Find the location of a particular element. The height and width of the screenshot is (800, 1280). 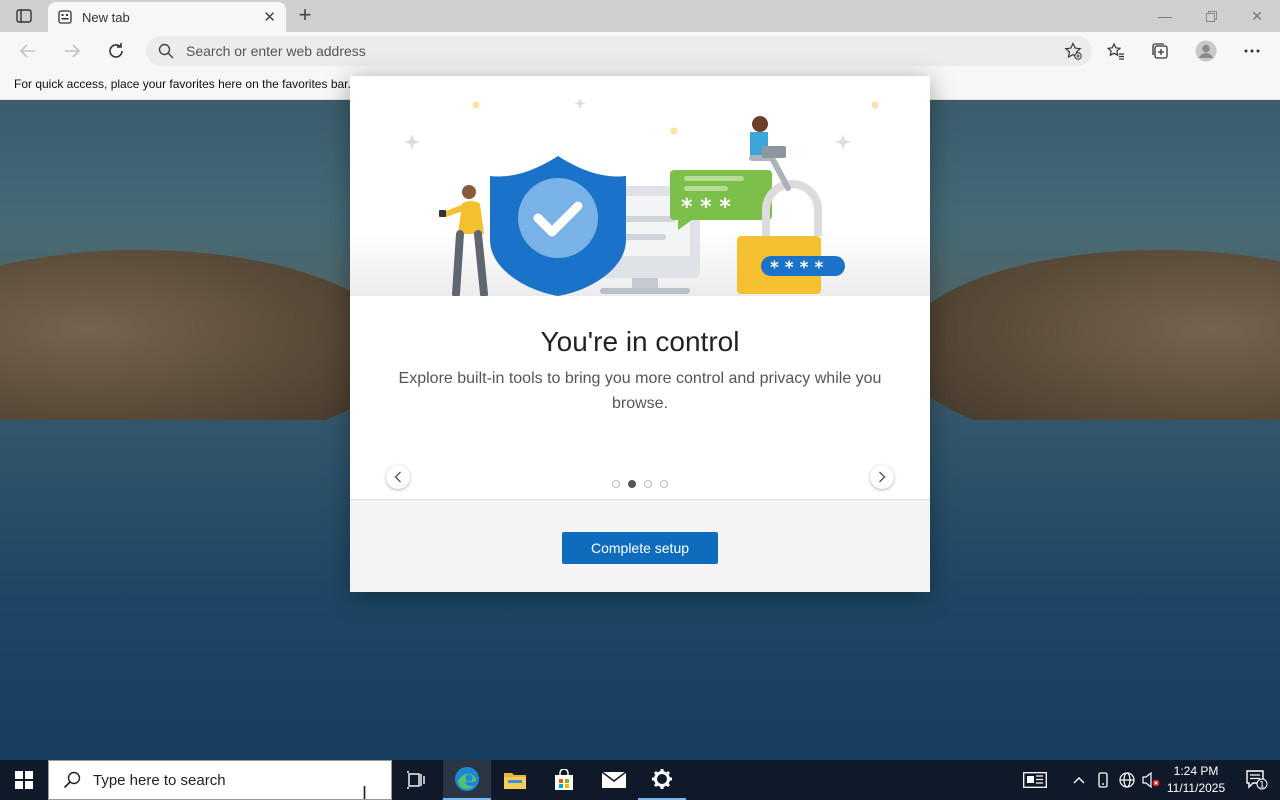

settings-more-button is located at coordinates (1252, 51).